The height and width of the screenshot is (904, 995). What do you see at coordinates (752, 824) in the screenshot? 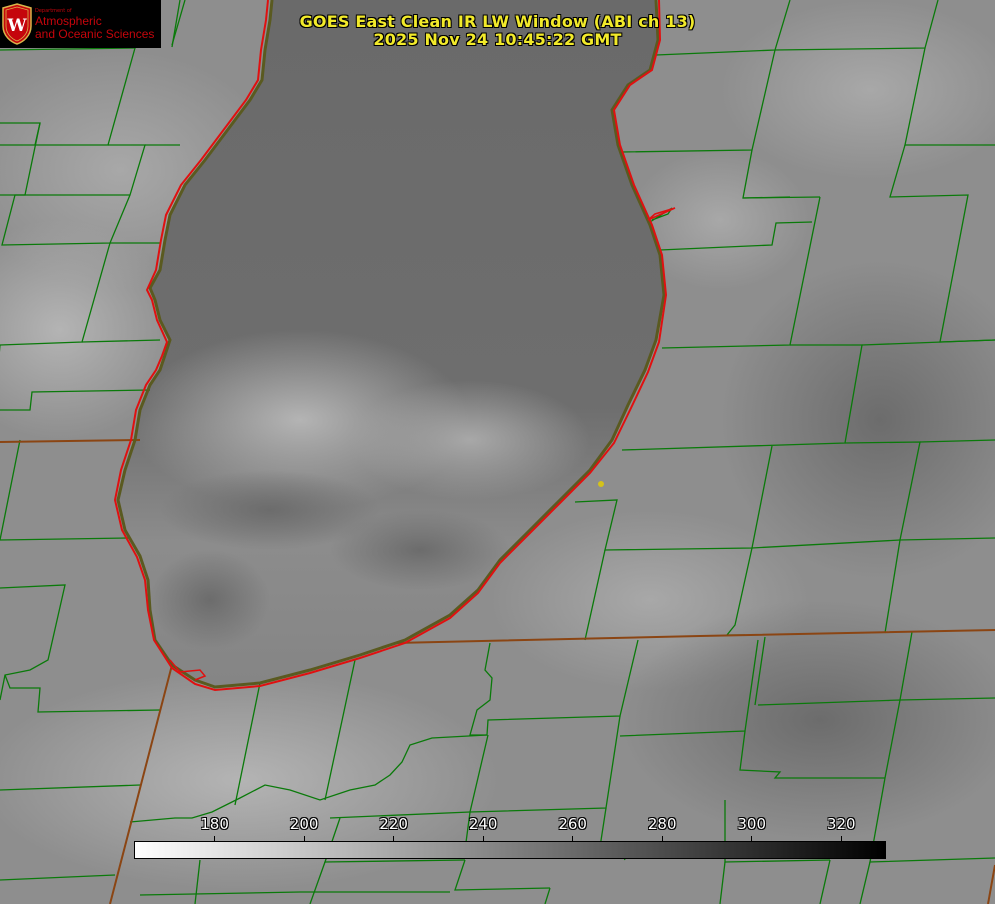
I see `colorbar-tick-label: 300` at bounding box center [752, 824].